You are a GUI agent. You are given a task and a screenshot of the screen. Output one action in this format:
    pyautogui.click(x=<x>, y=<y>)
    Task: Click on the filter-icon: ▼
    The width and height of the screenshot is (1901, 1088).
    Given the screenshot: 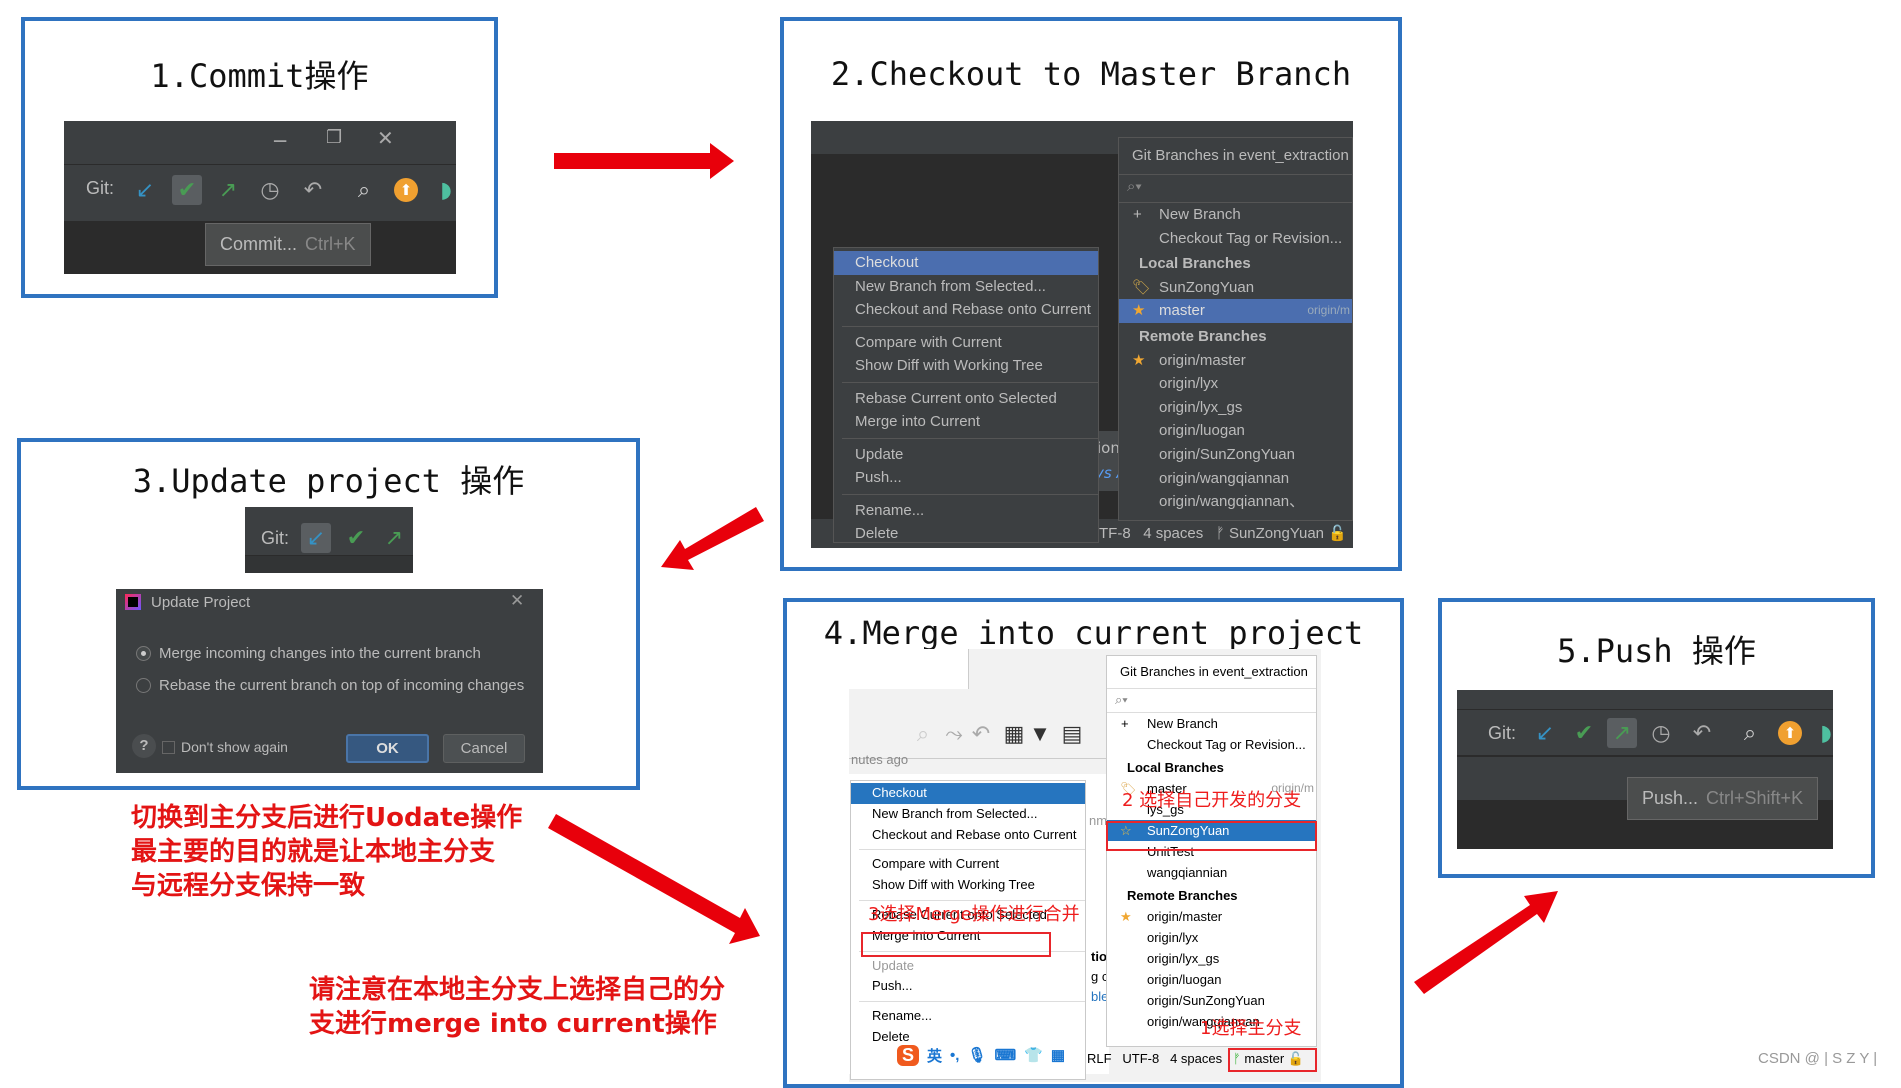 What is the action you would take?
    pyautogui.click(x=1040, y=734)
    